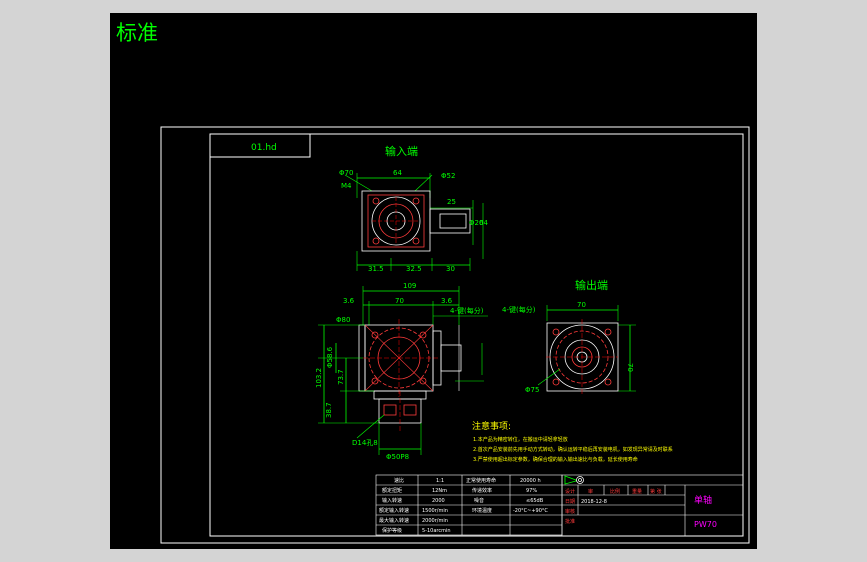 This screenshot has width=867, height=562. I want to click on spec-cell: 输入转速, so click(392, 500).